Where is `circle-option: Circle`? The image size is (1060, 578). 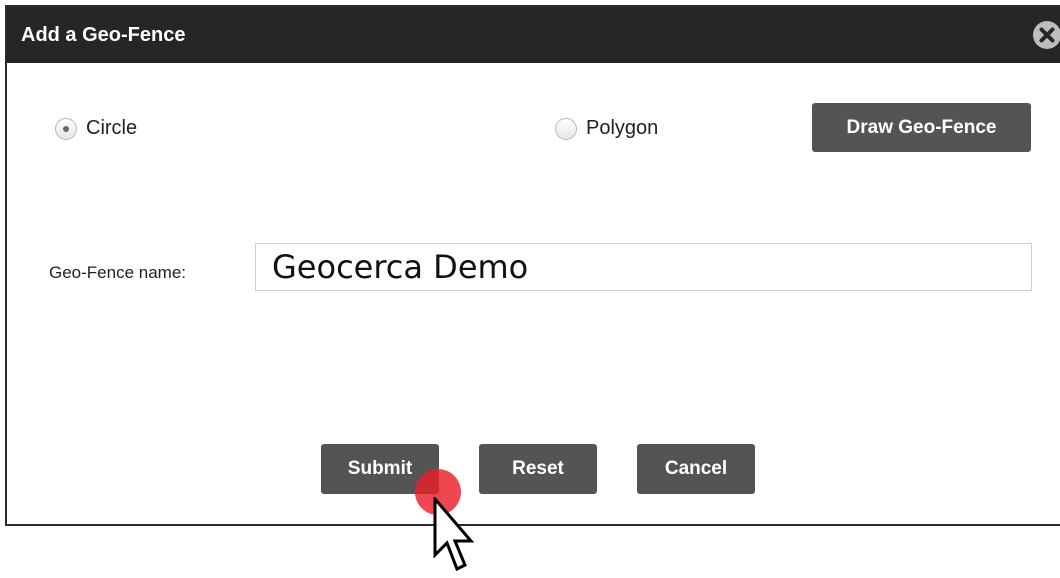 circle-option: Circle is located at coordinates (96, 128).